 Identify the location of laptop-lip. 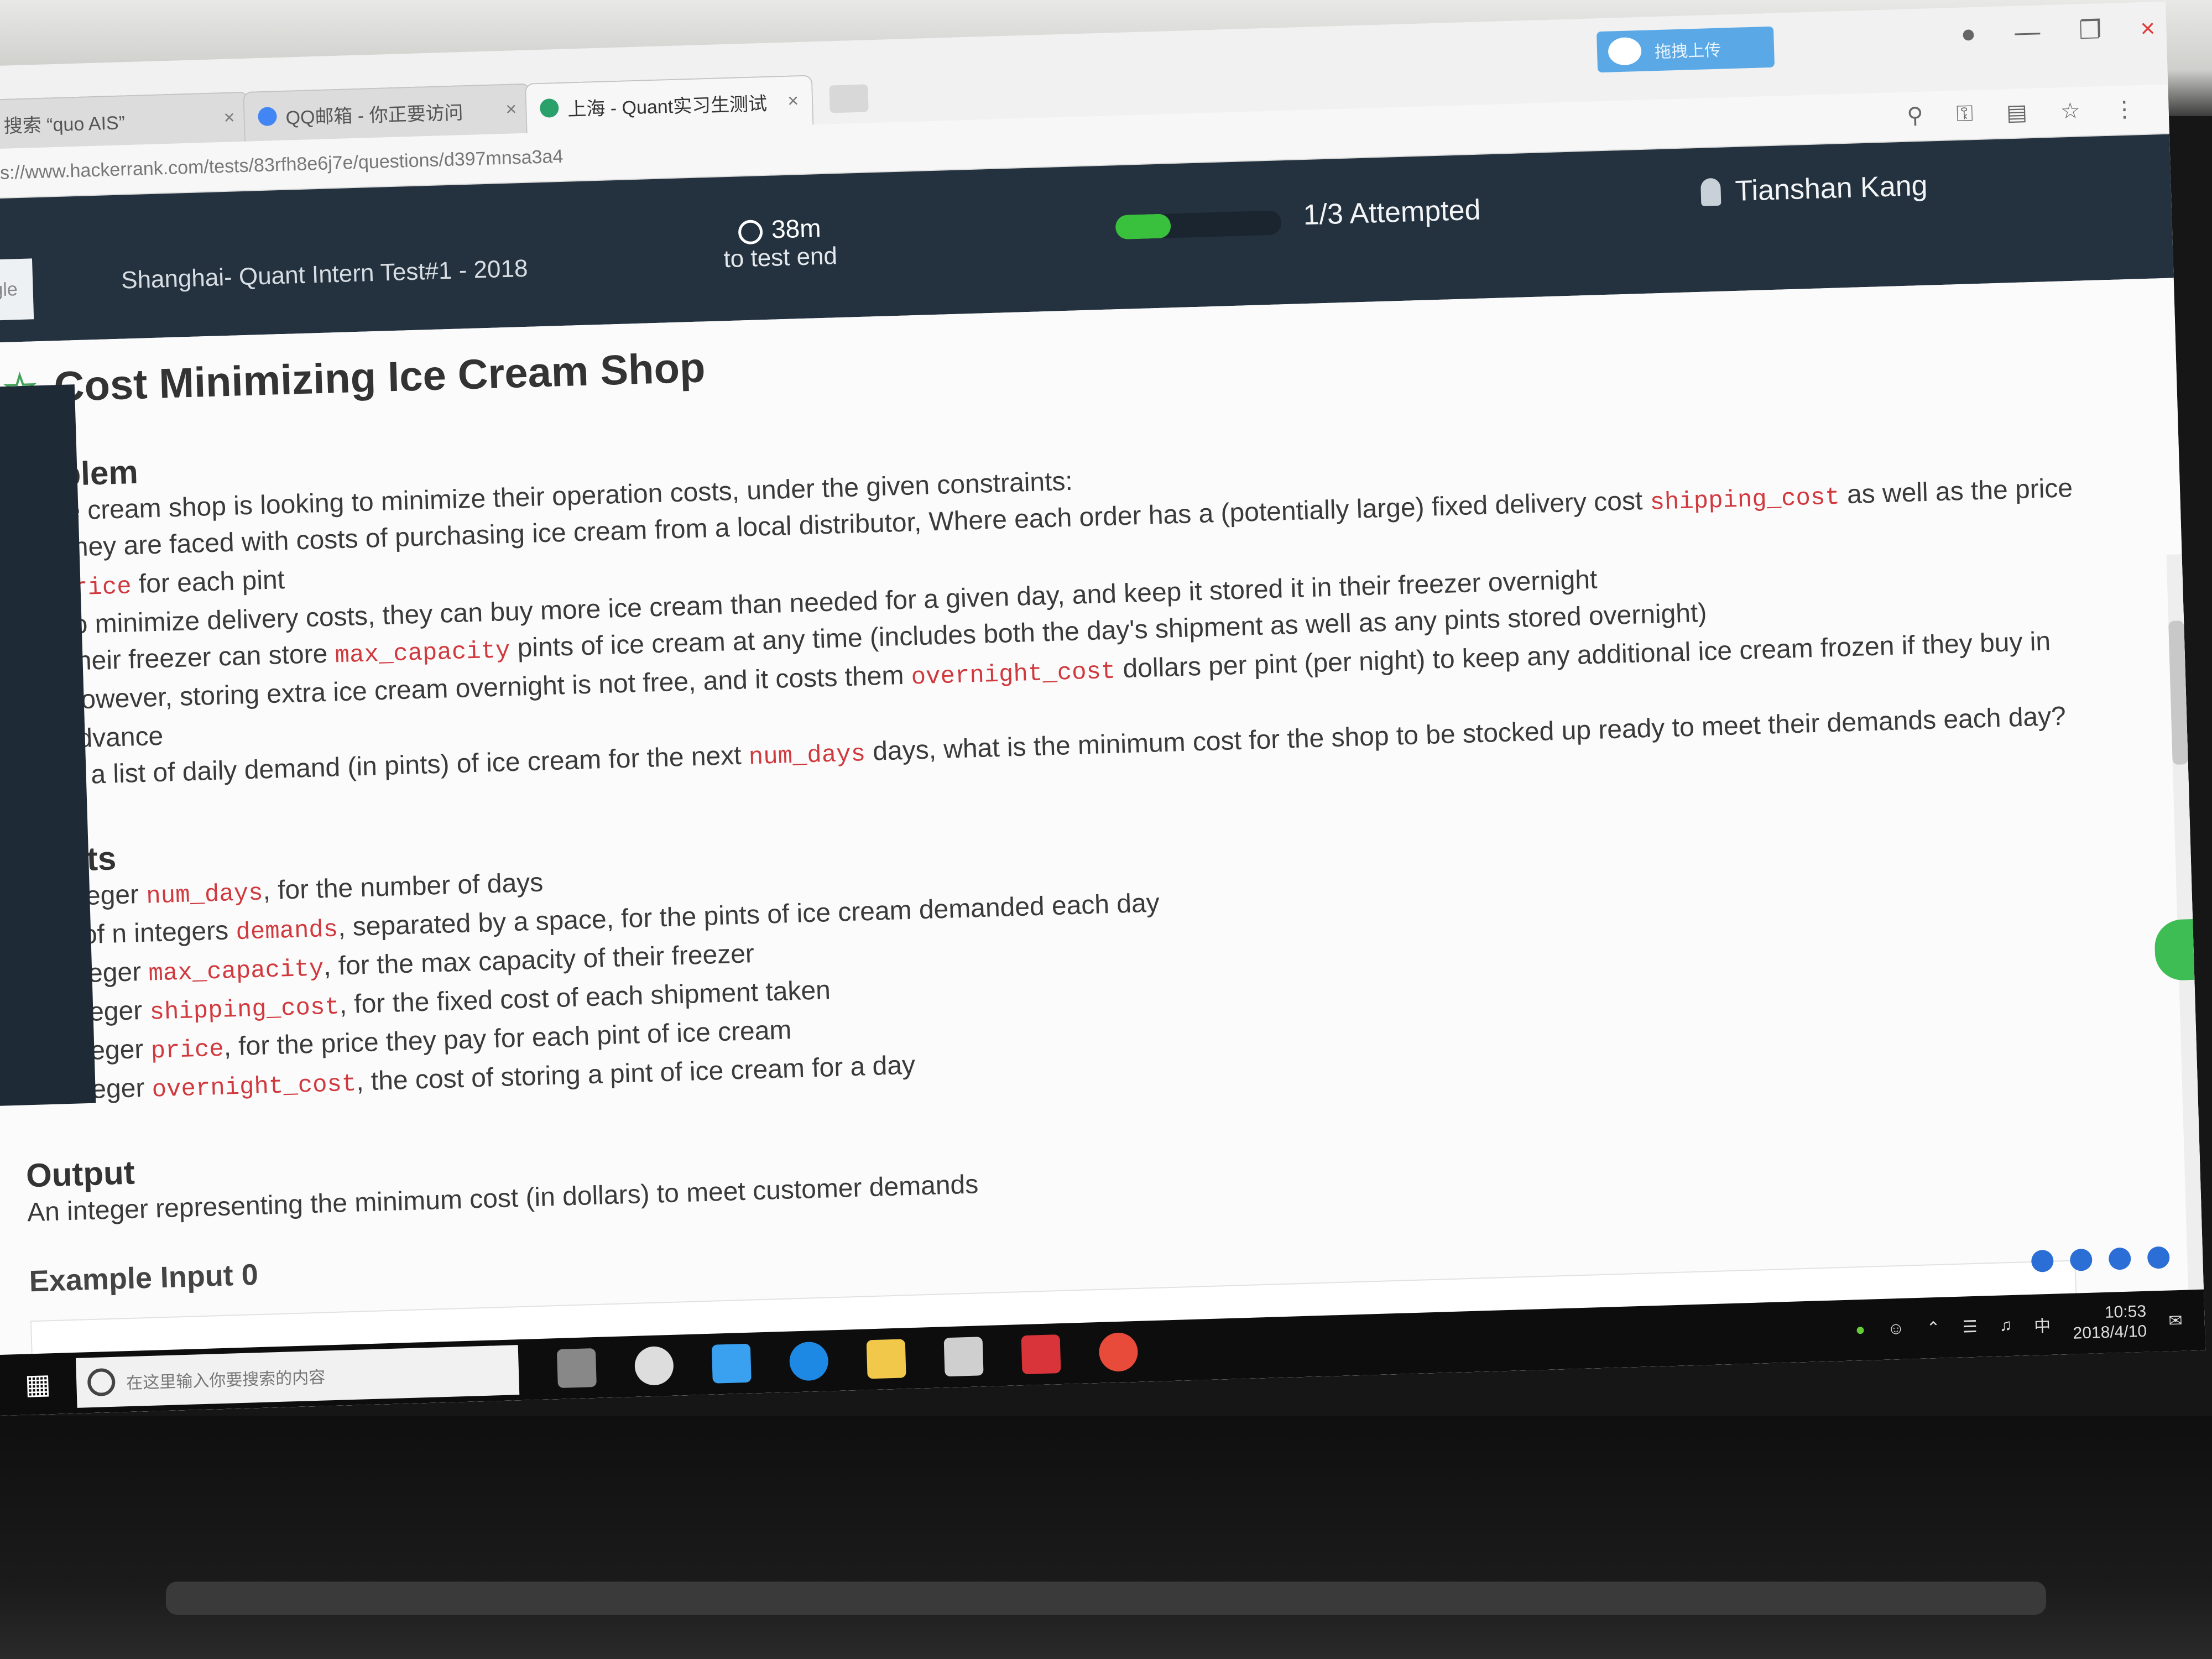
(1106, 1599).